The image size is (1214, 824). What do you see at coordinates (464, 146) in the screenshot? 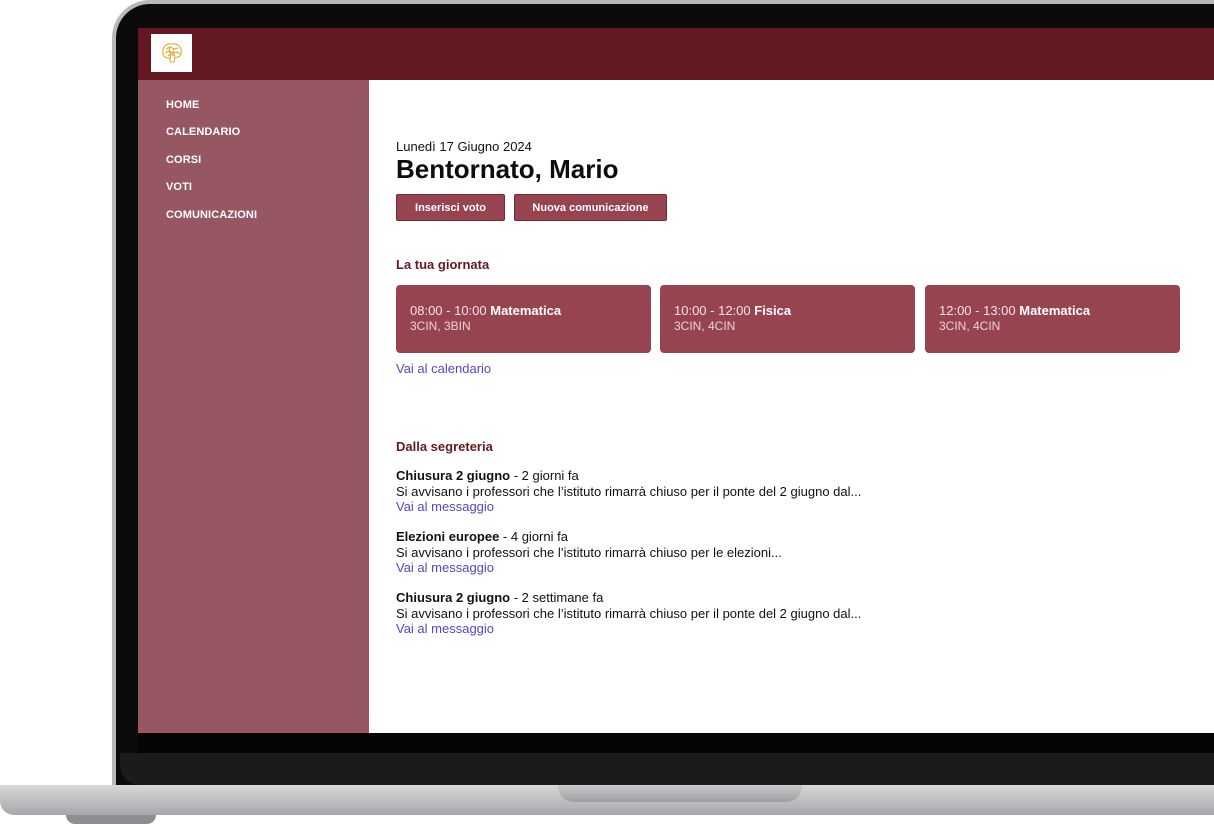
I see `current-date: Lunedì 17 Giugno 2024` at bounding box center [464, 146].